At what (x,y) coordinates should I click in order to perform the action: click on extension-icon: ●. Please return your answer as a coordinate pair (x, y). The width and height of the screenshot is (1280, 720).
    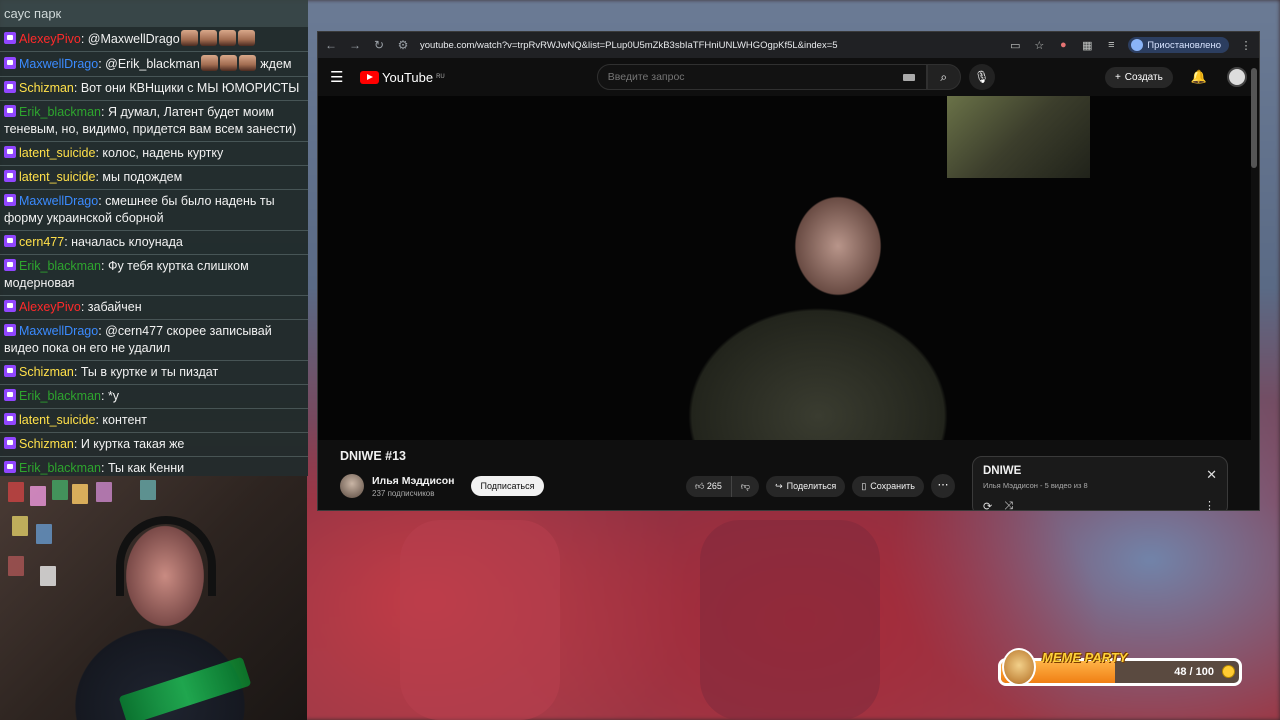
    Looking at the image, I should click on (1063, 45).